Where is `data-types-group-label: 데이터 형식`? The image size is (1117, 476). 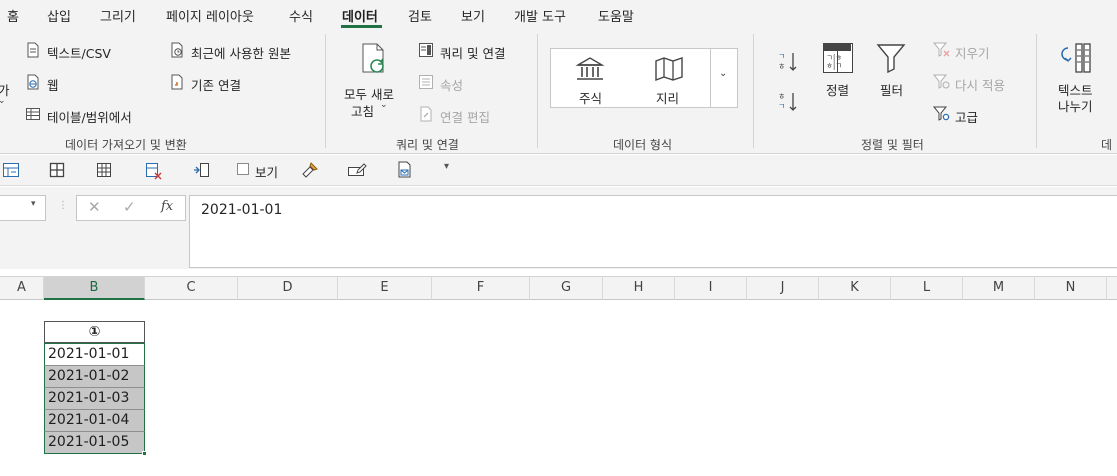 data-types-group-label: 데이터 형식 is located at coordinates (643, 145).